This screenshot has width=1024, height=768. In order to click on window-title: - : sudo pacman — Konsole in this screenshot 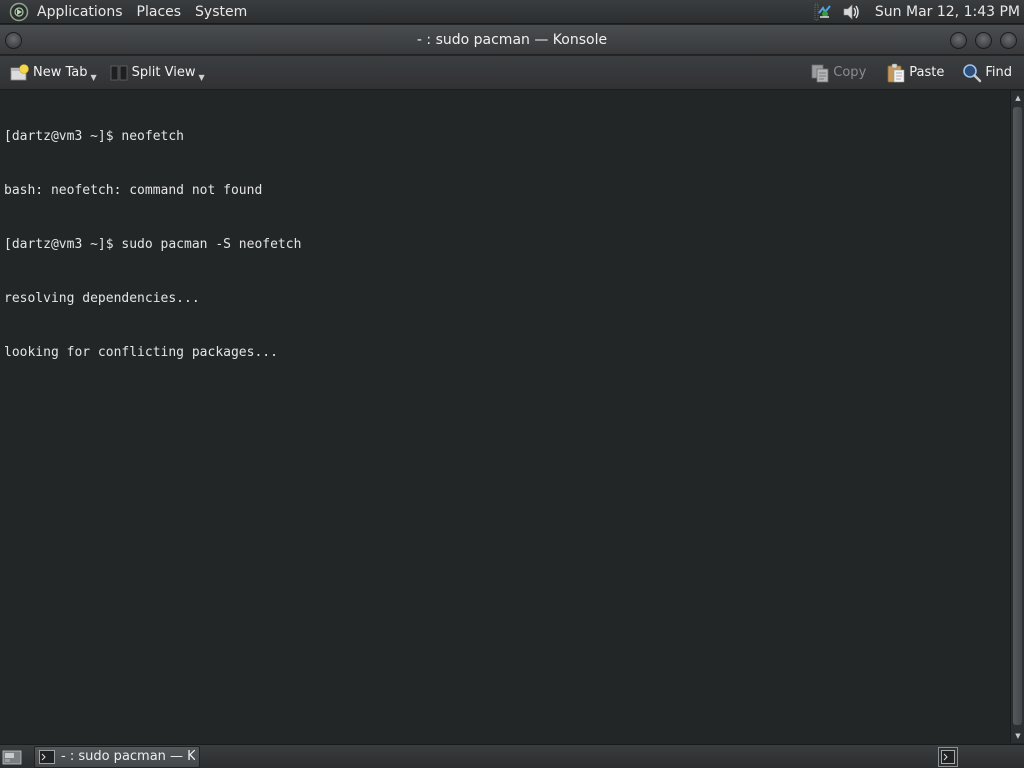, I will do `click(512, 39)`.